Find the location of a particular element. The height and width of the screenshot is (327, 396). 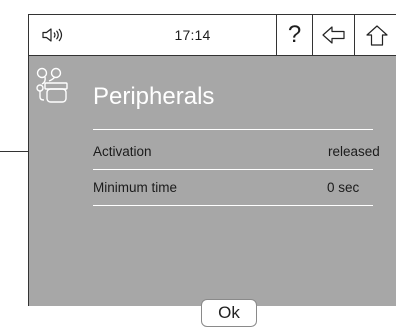

peripherals-icon is located at coordinates (52, 85).